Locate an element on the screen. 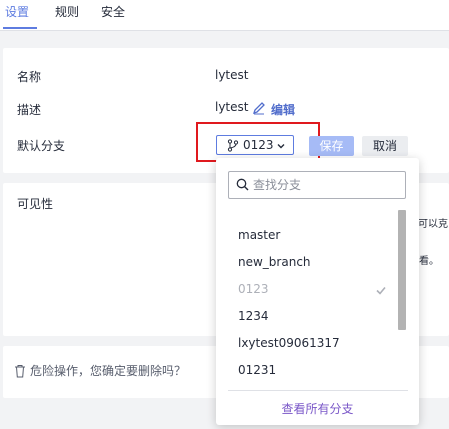 This screenshot has height=429, width=449. search-icon is located at coordinates (242, 186).